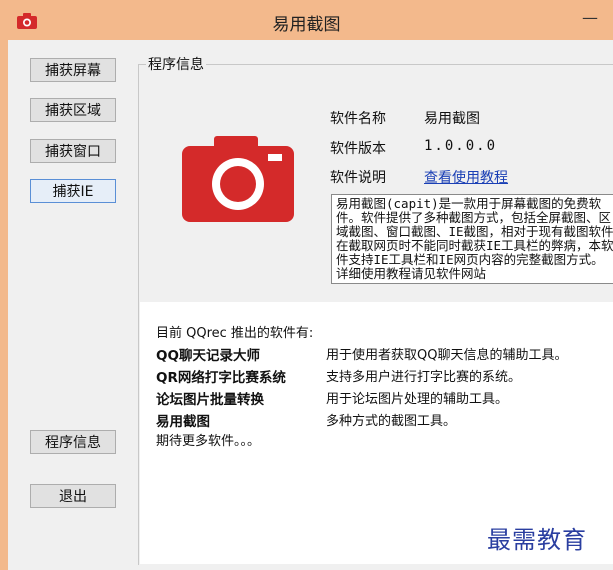 The width and height of the screenshot is (613, 570). I want to click on window-title: 易用截图, so click(306, 25).